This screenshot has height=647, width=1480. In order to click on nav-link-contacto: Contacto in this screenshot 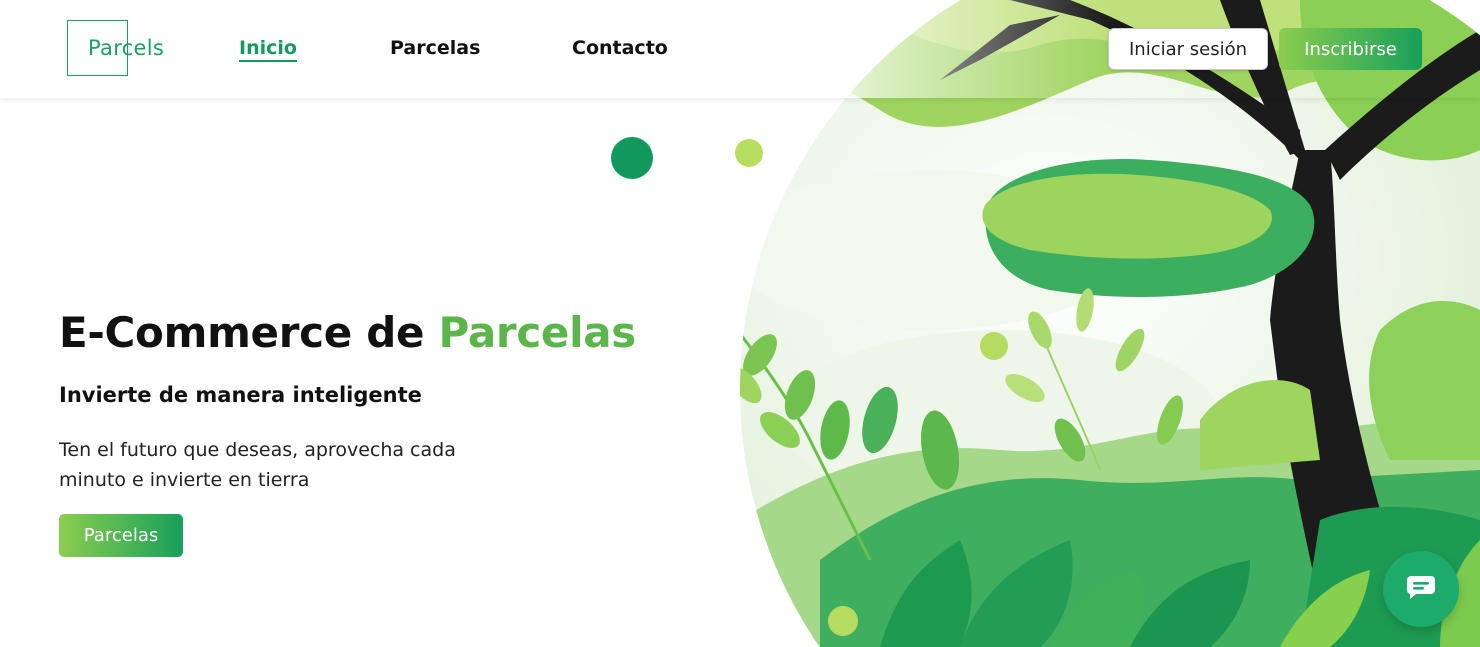, I will do `click(620, 48)`.